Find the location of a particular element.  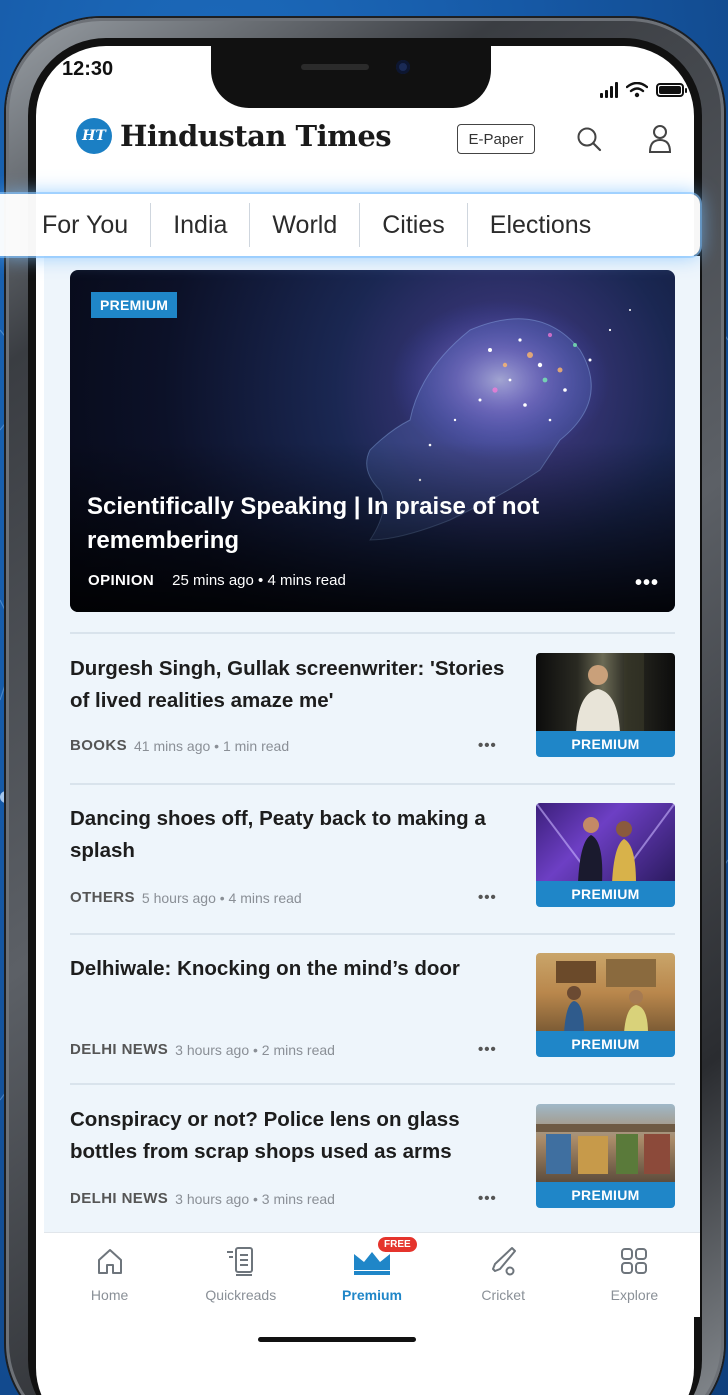

shop-scene-icon is located at coordinates (605, 1149).